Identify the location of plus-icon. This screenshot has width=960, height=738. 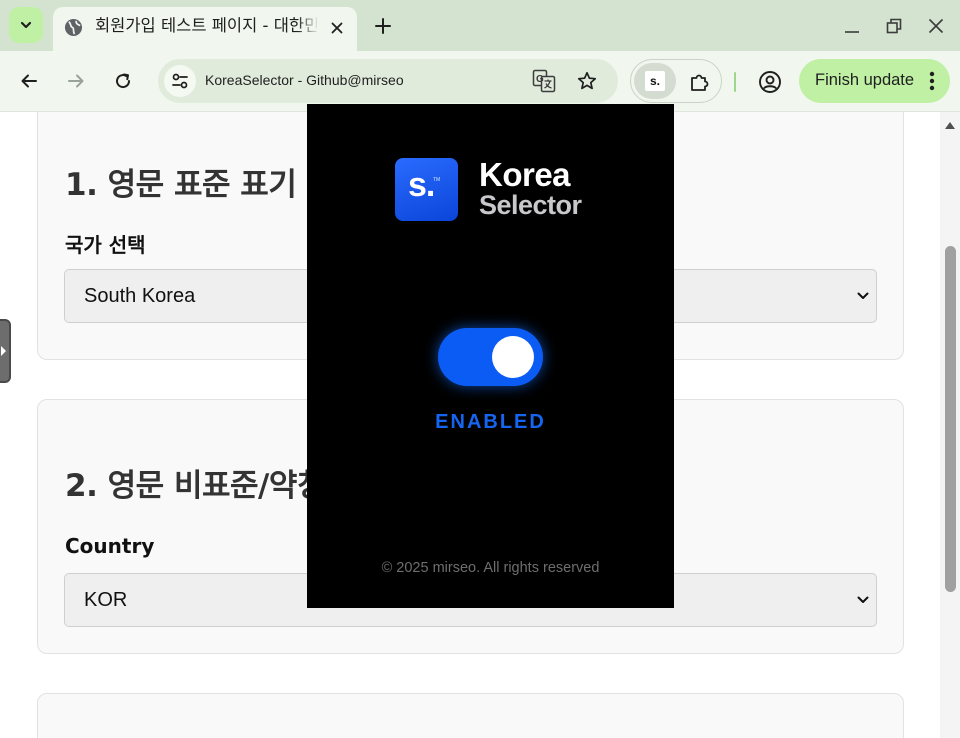
(383, 26).